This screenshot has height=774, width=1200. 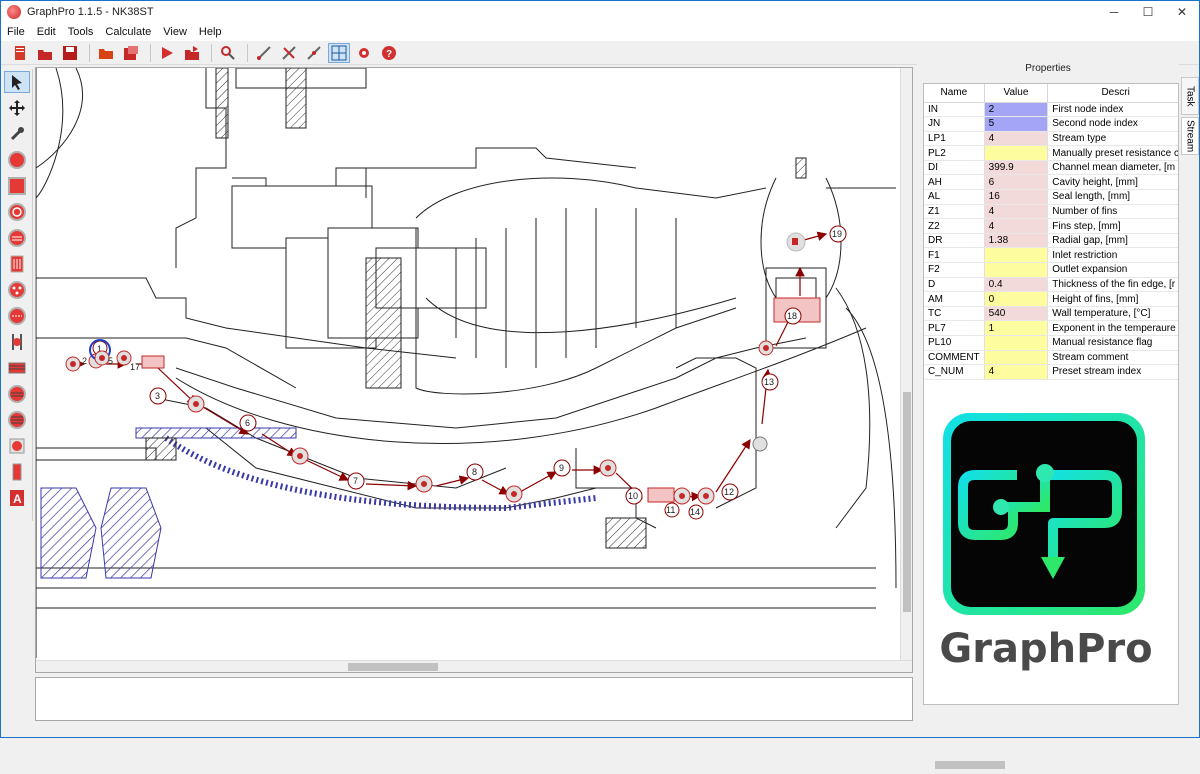 I want to click on tab-task: Task, so click(x=1190, y=96).